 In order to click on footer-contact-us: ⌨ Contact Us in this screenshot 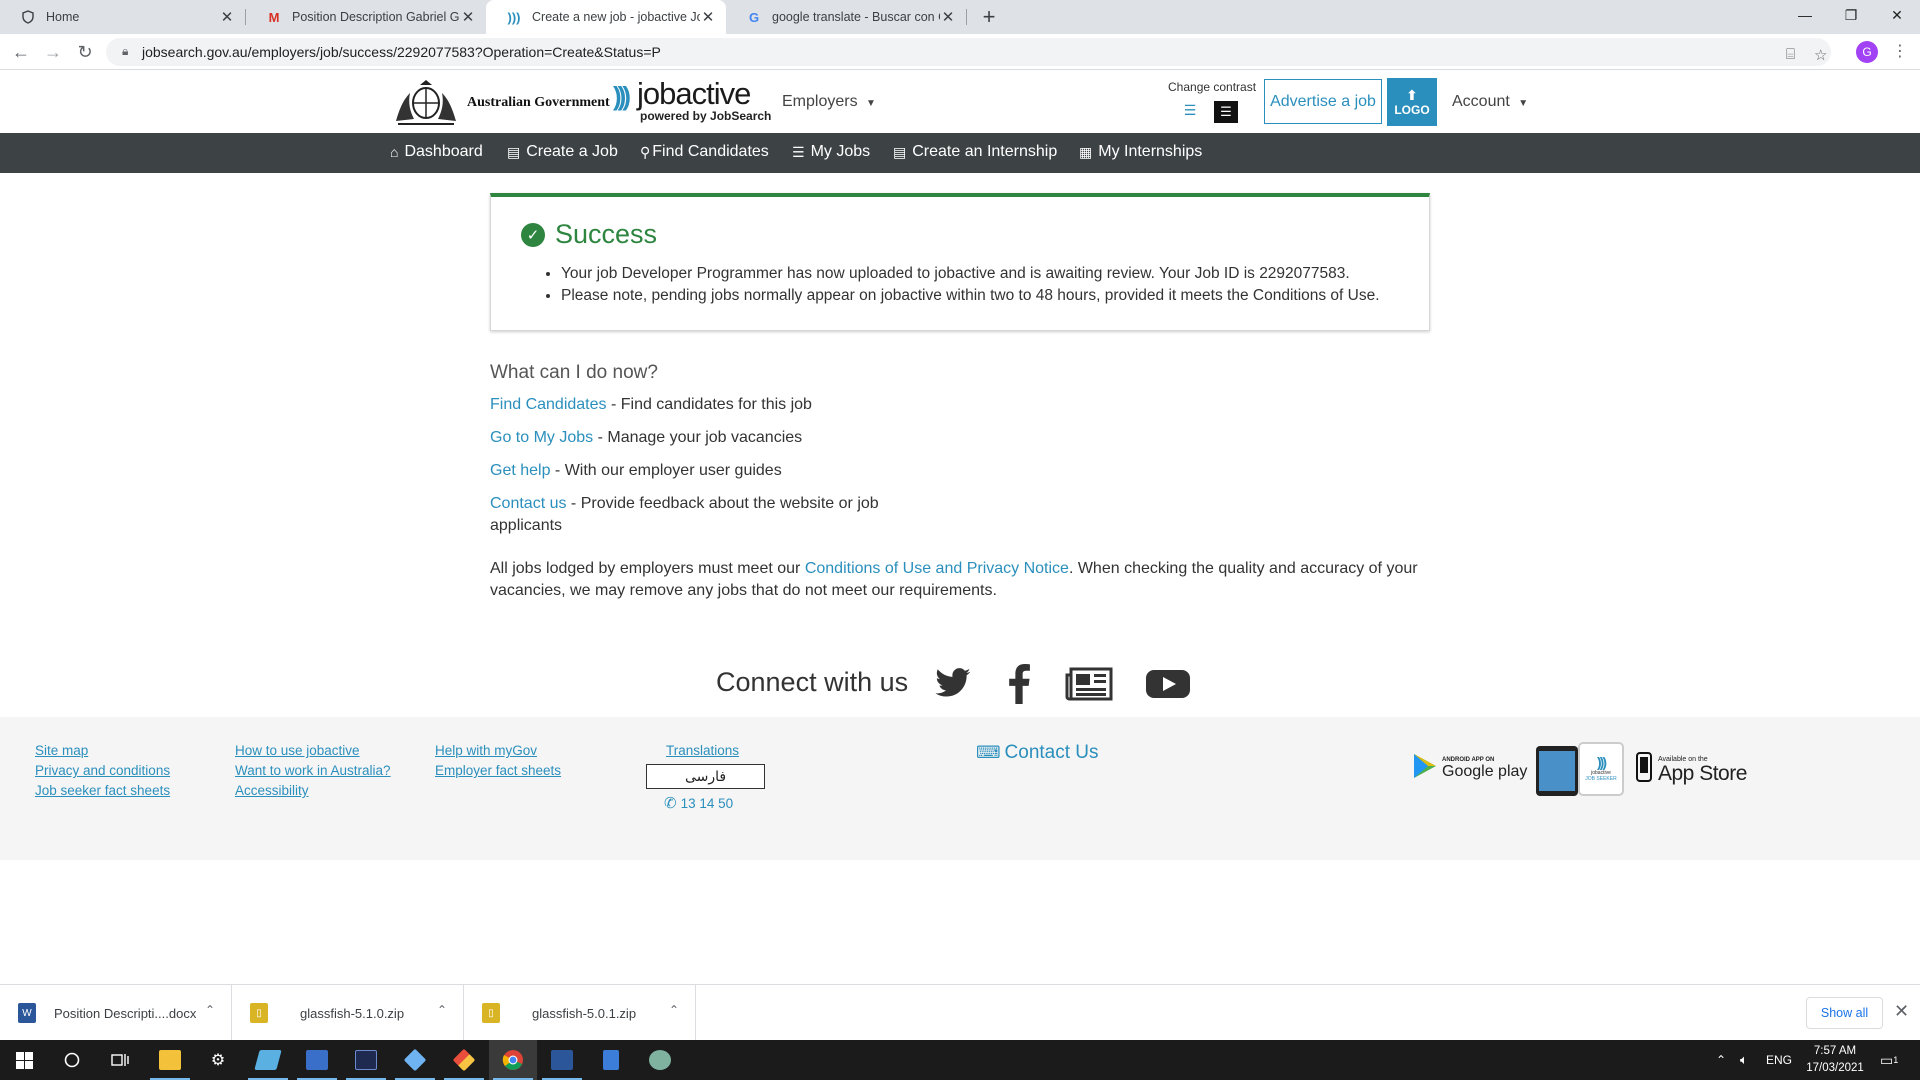, I will do `click(1037, 753)`.